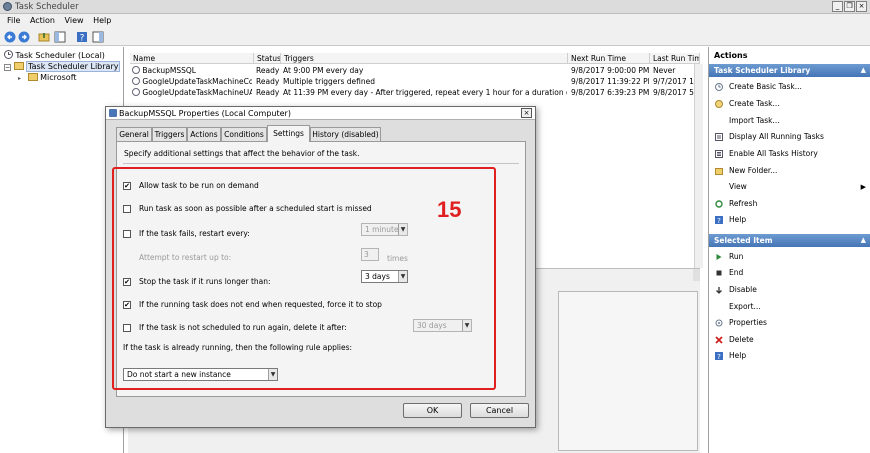 The width and height of the screenshot is (870, 453). What do you see at coordinates (719, 323) in the screenshot?
I see `properties-icon` at bounding box center [719, 323].